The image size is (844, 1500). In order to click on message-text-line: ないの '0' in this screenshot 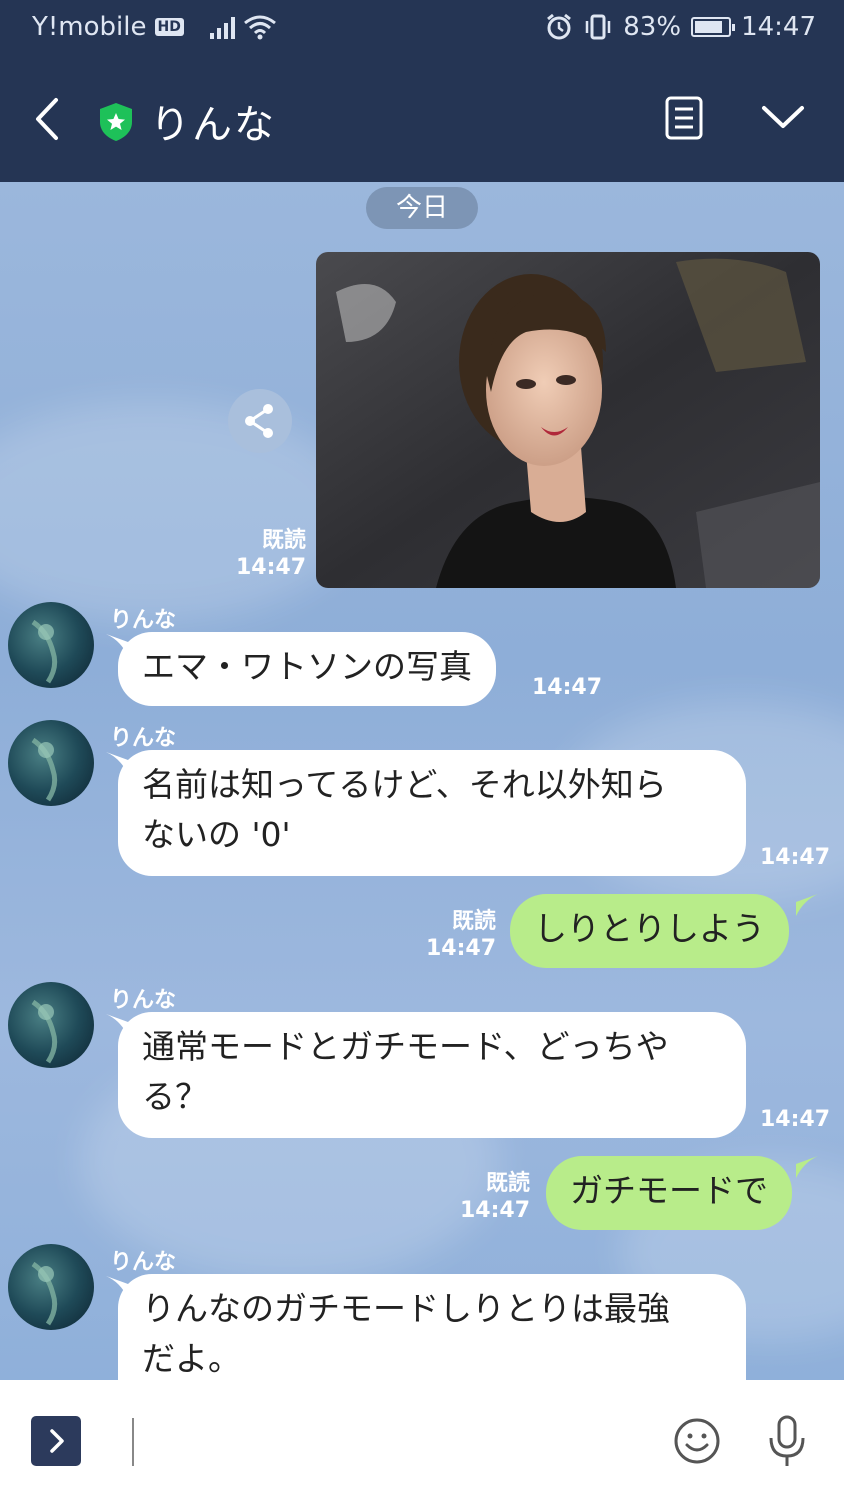, I will do `click(216, 834)`.